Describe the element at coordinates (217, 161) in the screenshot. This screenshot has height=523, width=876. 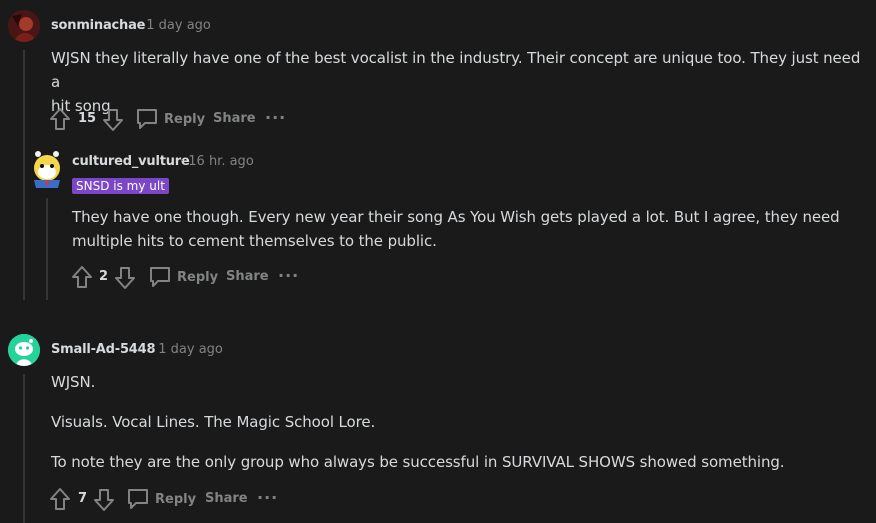
I see `comment-timestamp: · 16 hr. ago` at that location.